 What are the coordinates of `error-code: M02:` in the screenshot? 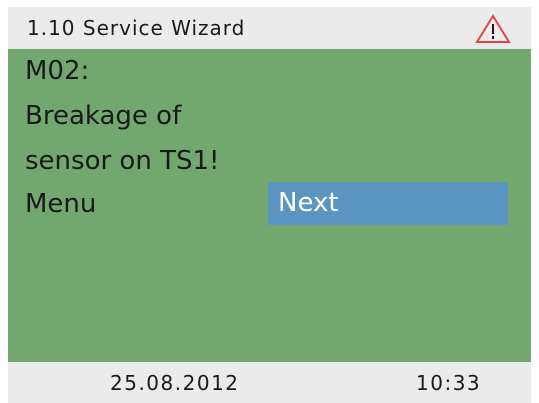 It's located at (57, 71).